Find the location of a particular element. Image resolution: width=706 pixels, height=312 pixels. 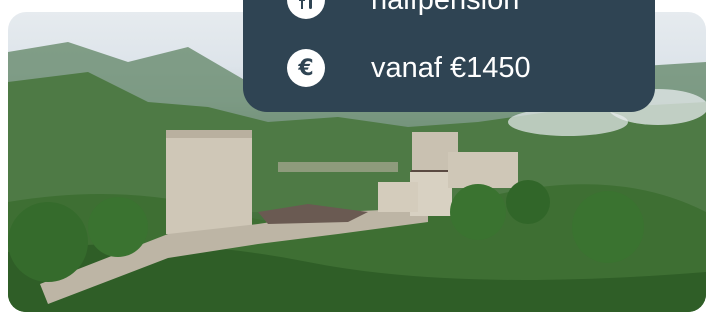

board-type-text: halfpension is located at coordinates (445, 8).